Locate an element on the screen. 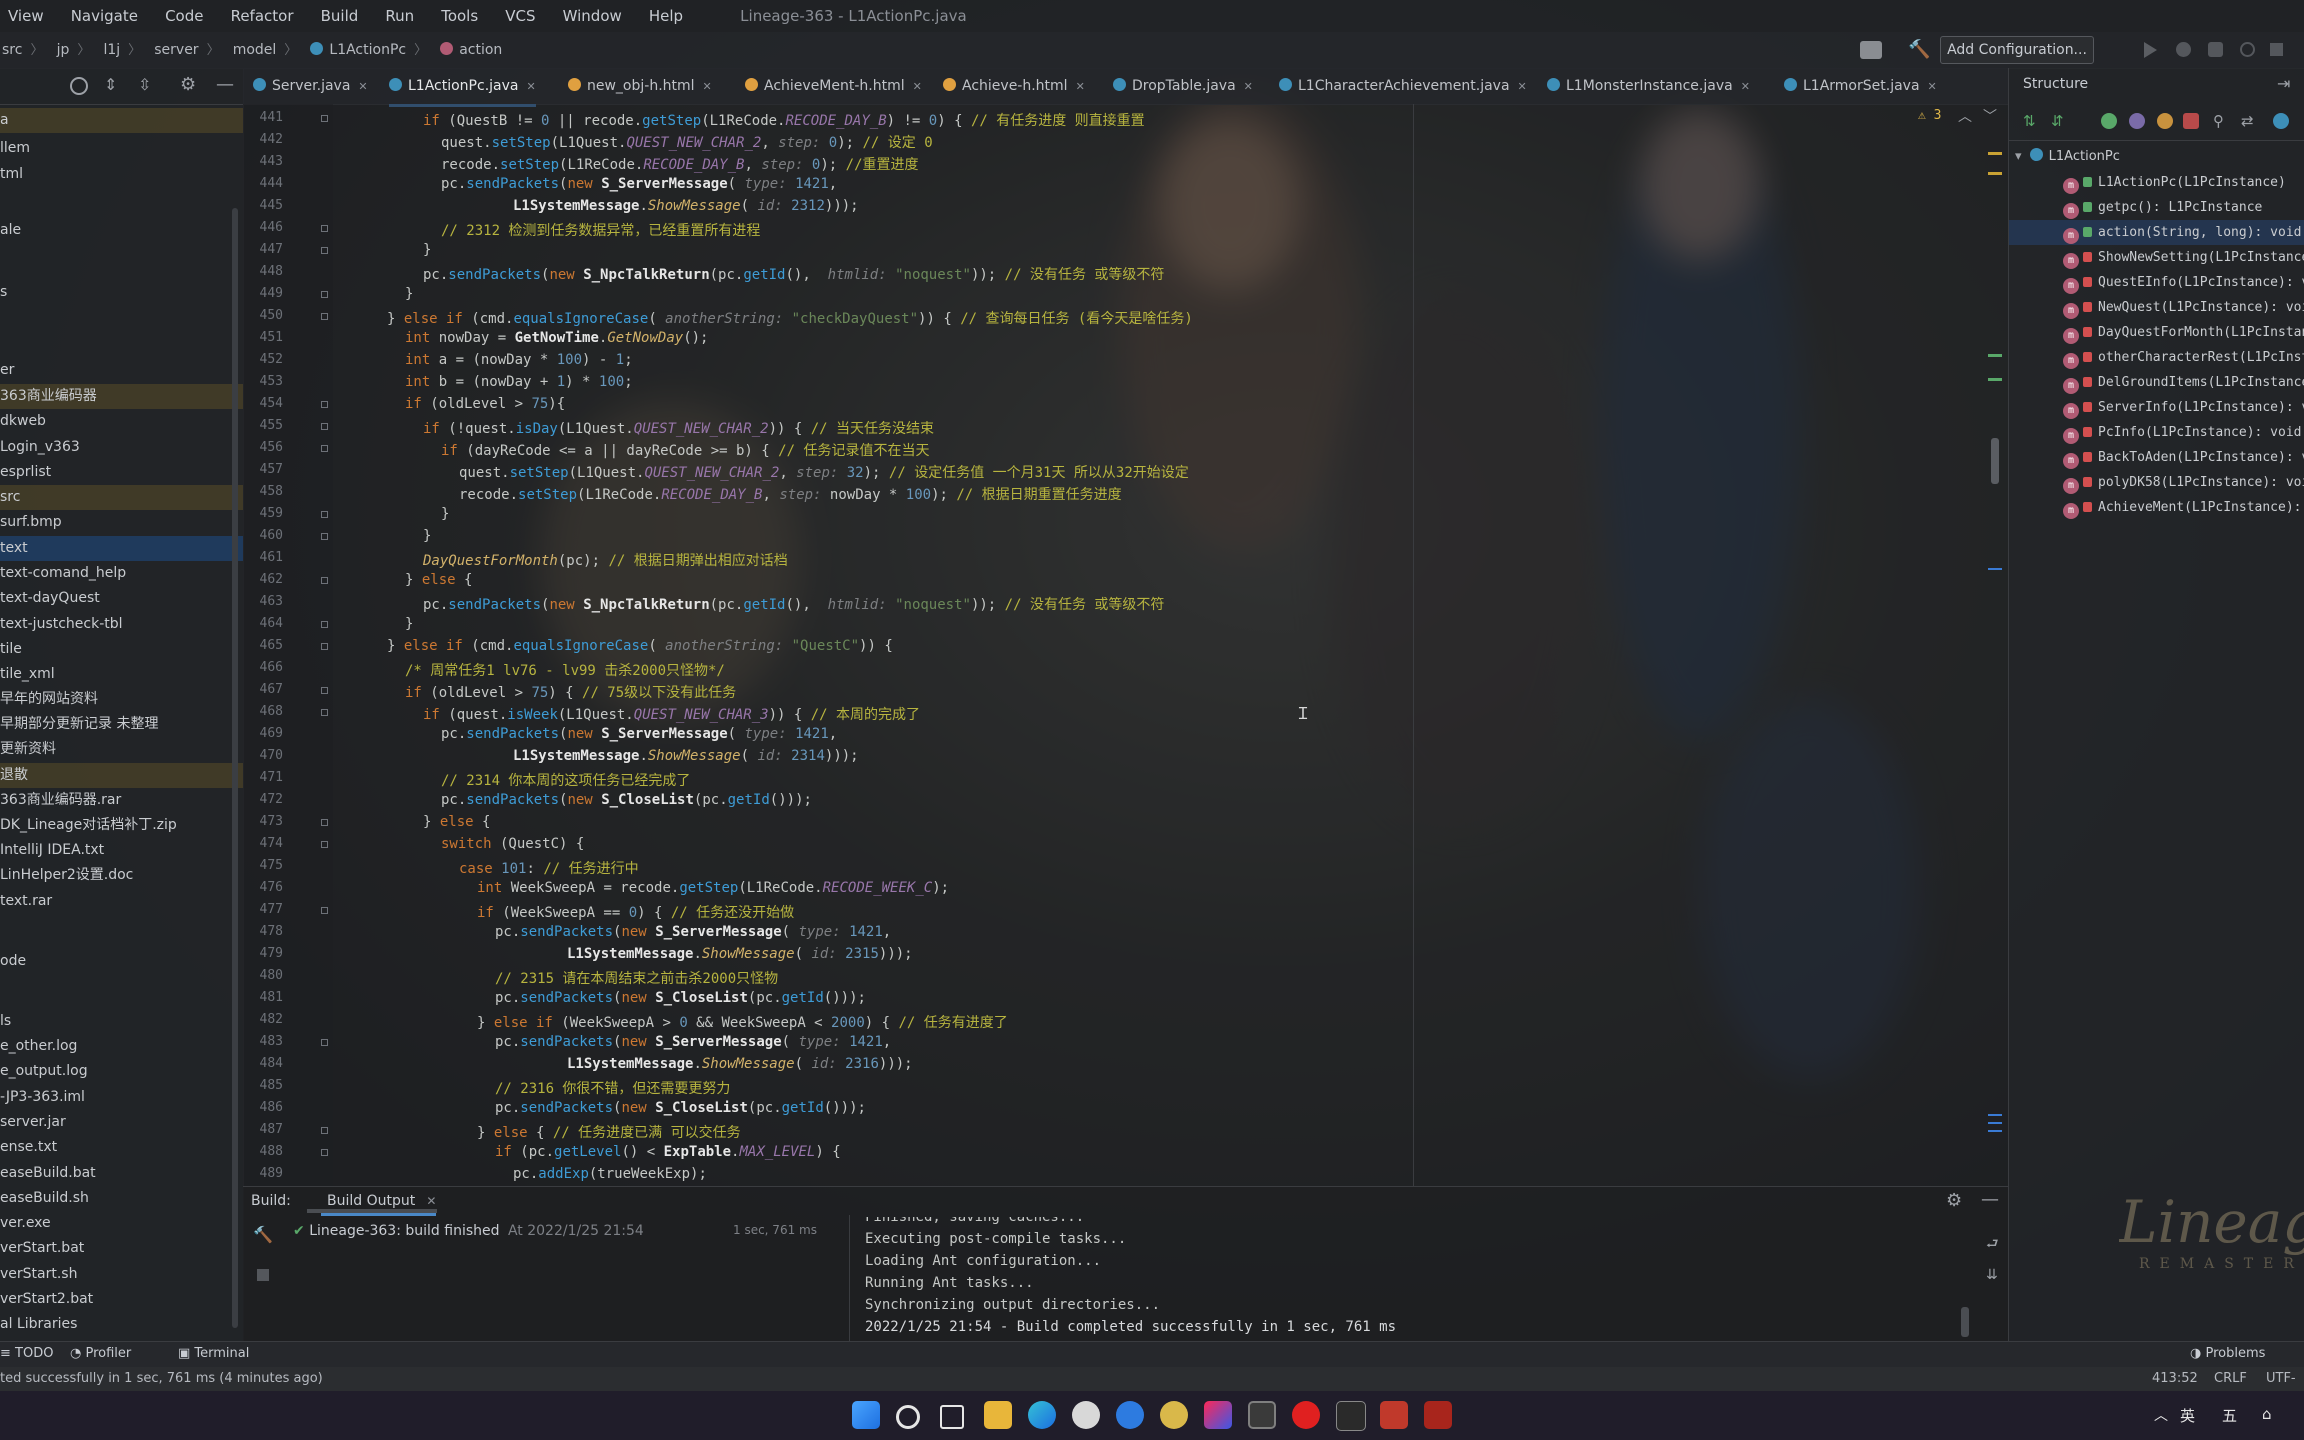  code-line: pc.addExp(trueWeekExp); is located at coordinates (610, 1174).